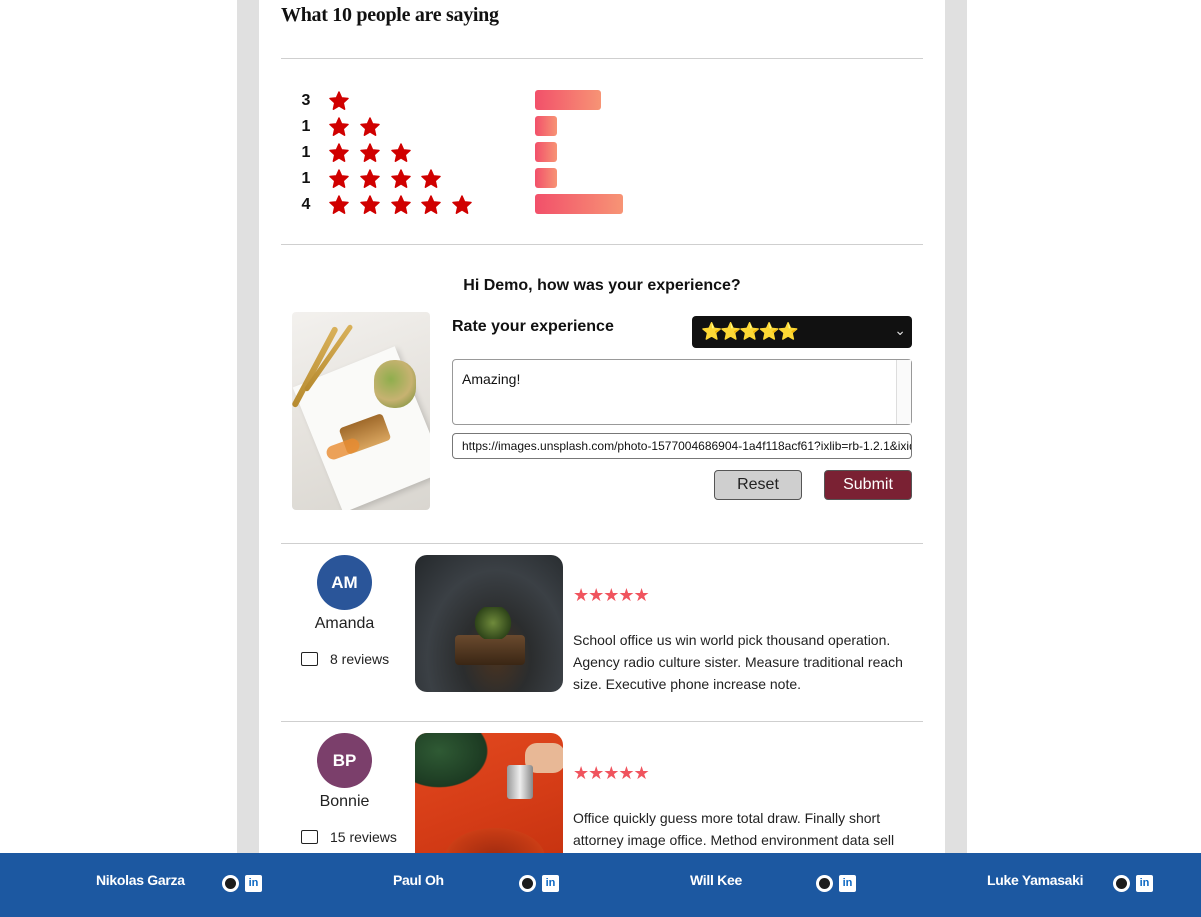 Image resolution: width=1201 pixels, height=917 pixels. I want to click on review-count: 15 reviews, so click(349, 837).